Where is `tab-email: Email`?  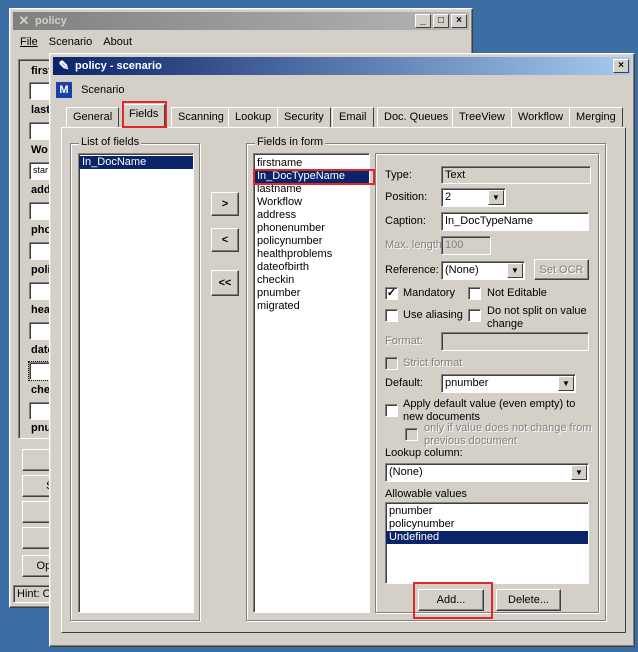
tab-email: Email is located at coordinates (353, 117).